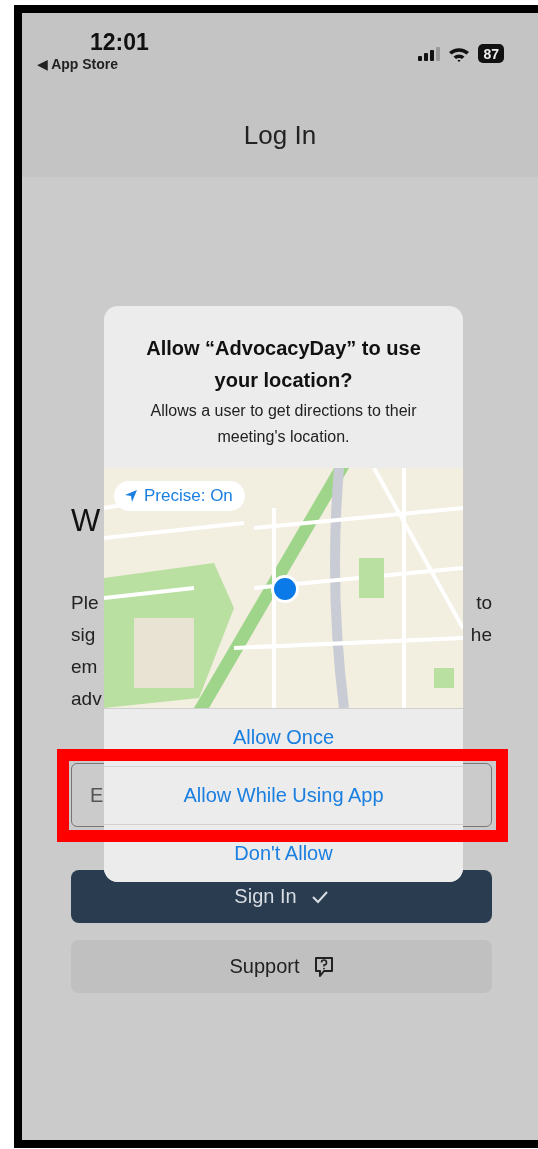  I want to click on intro-text: sig, so click(83, 635).